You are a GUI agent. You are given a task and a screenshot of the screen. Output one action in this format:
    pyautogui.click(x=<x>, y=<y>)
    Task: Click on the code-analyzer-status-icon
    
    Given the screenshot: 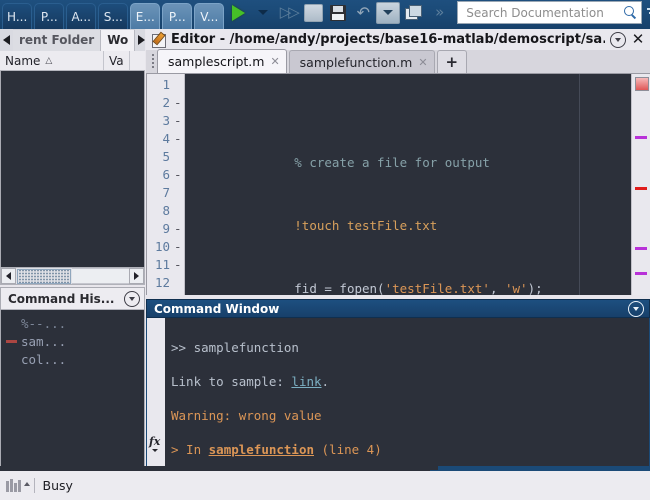 What is the action you would take?
    pyautogui.click(x=642, y=84)
    